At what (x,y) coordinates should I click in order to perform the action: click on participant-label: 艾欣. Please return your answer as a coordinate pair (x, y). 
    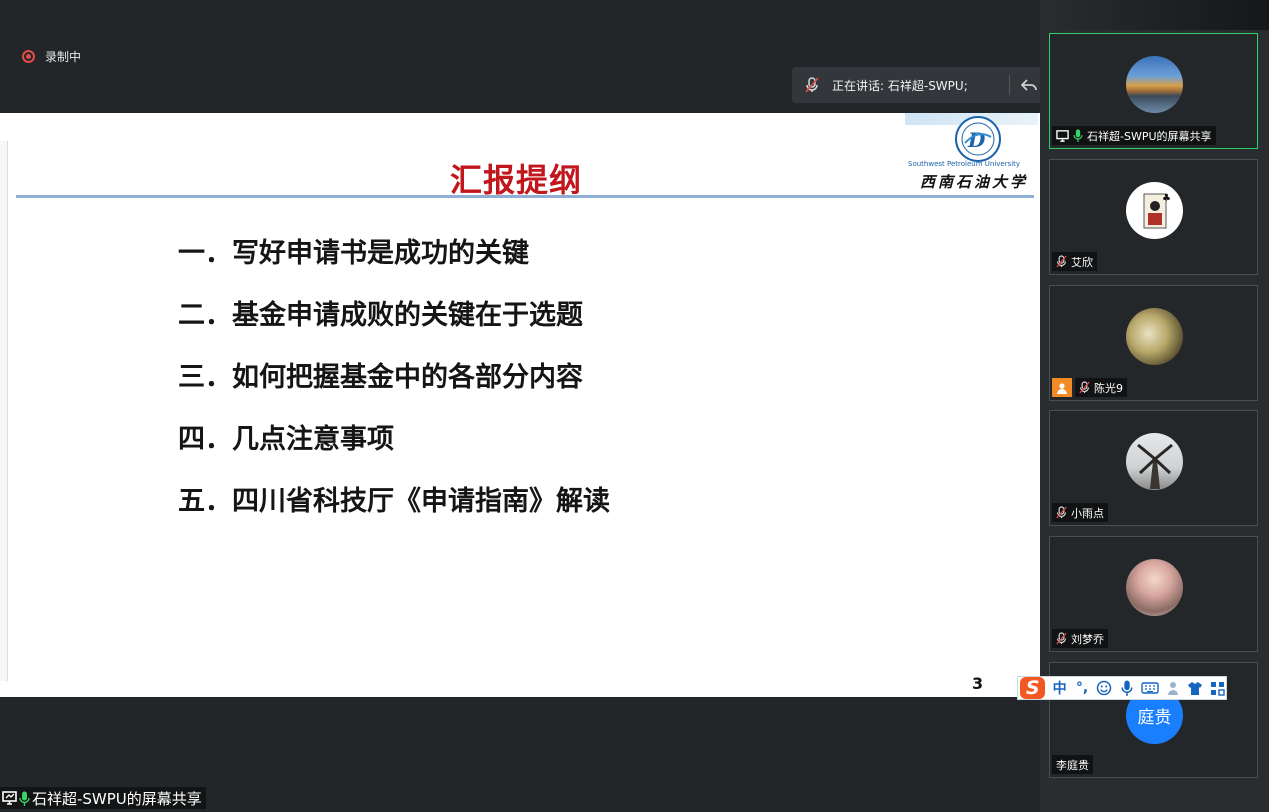
    Looking at the image, I should click on (1074, 261).